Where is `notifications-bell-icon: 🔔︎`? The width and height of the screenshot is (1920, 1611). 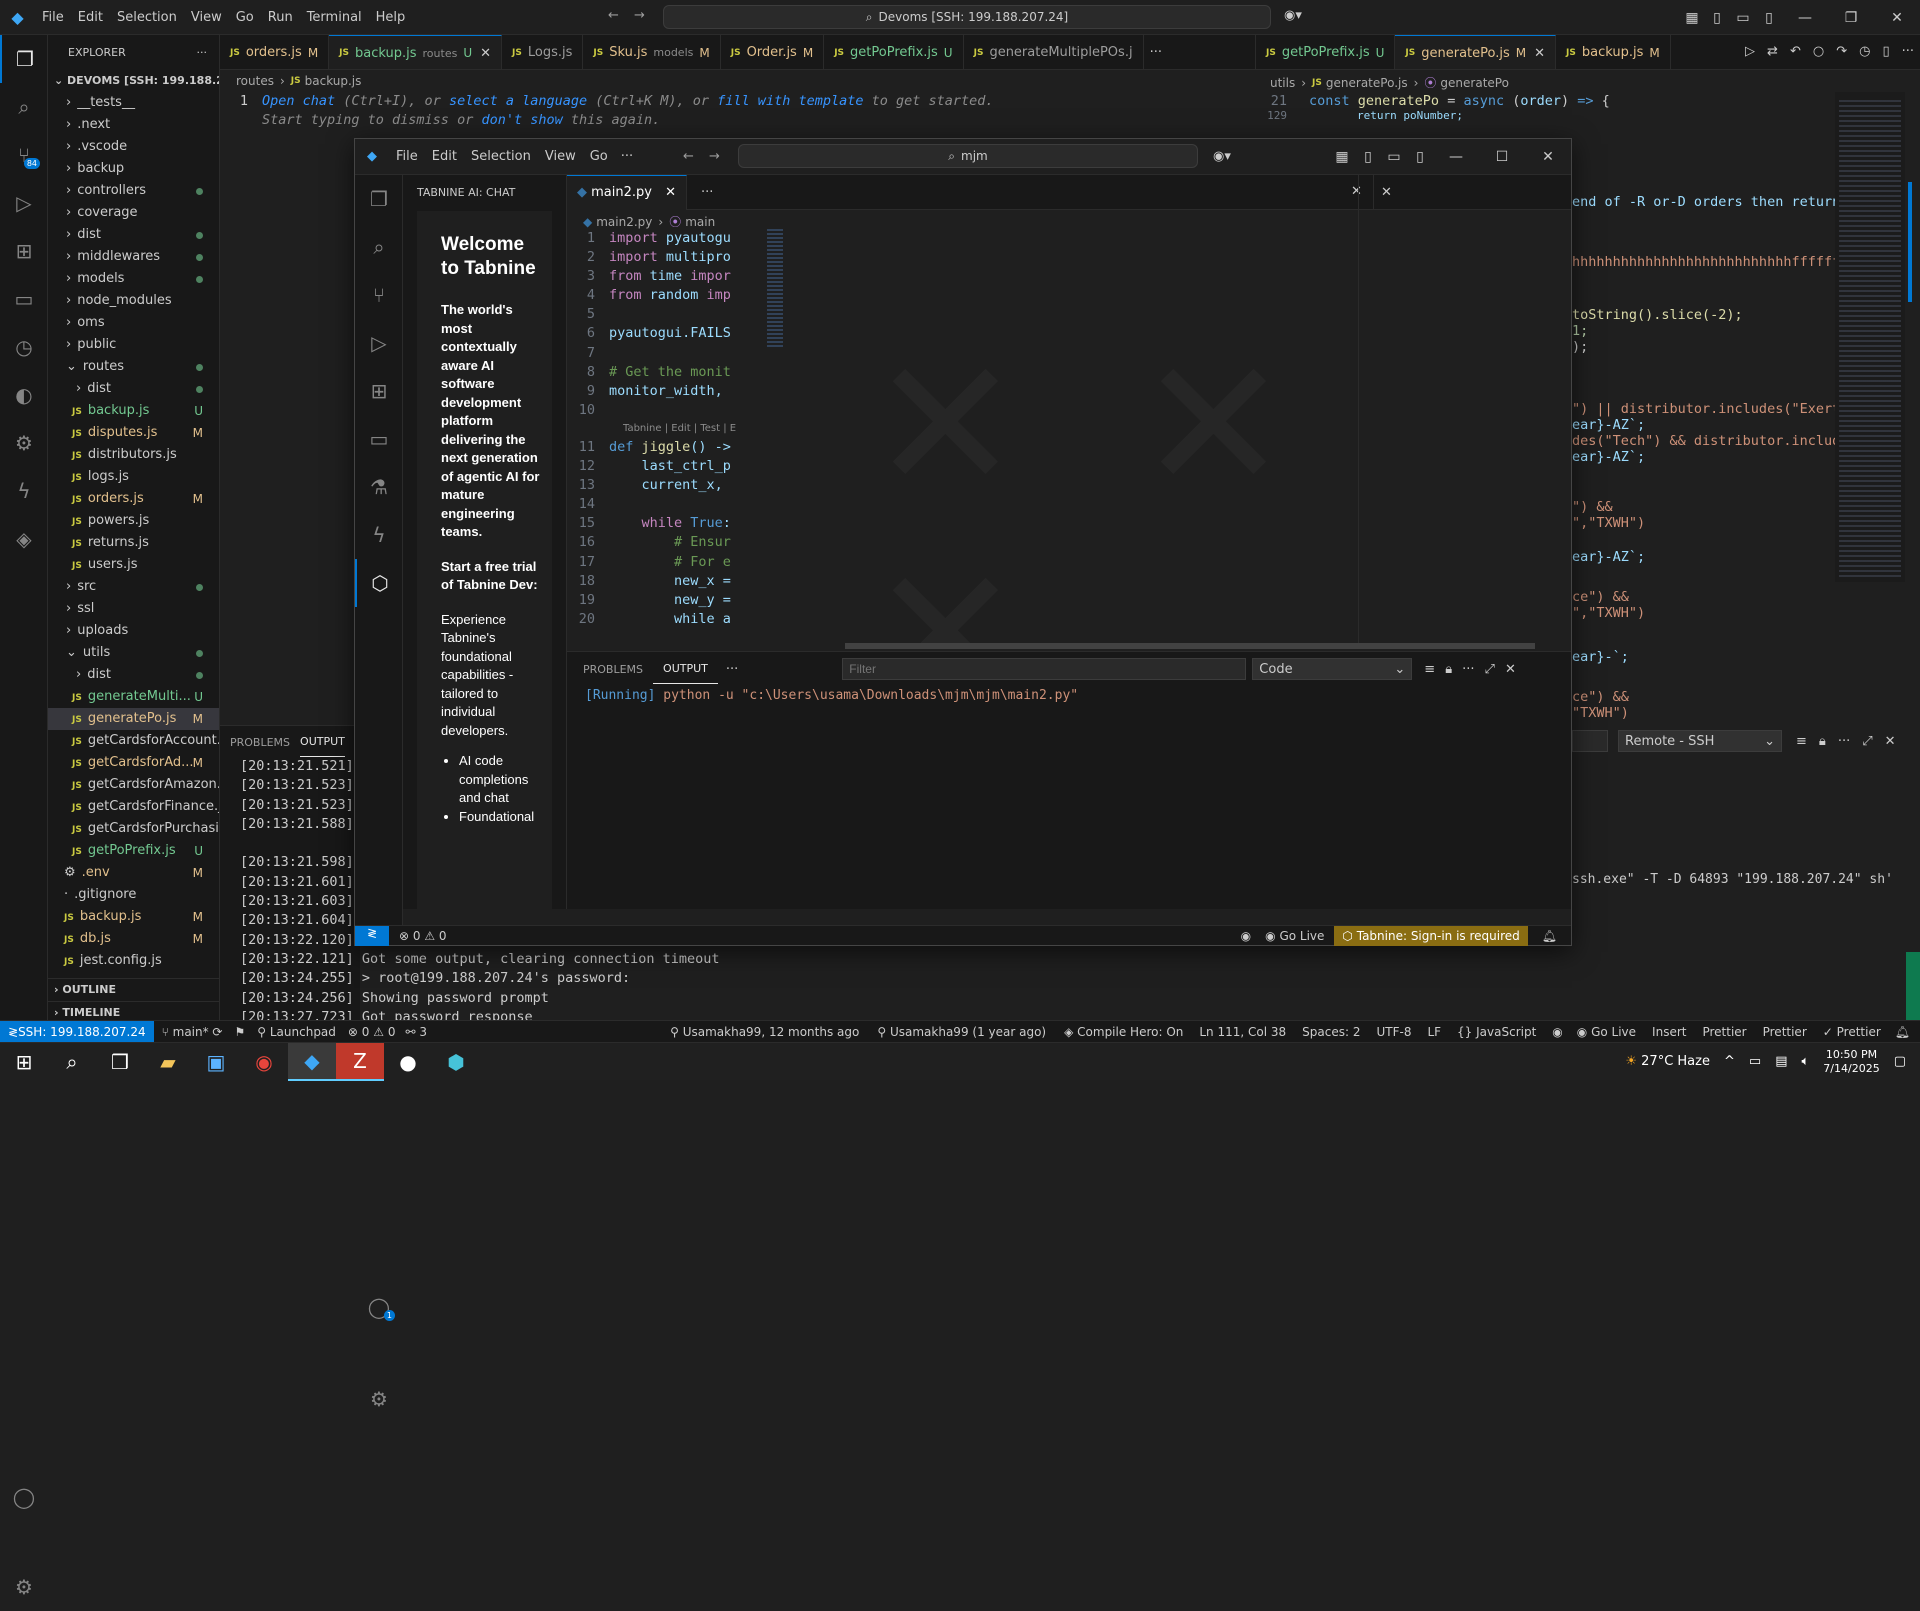 notifications-bell-icon: 🔔︎ is located at coordinates (1902, 1032).